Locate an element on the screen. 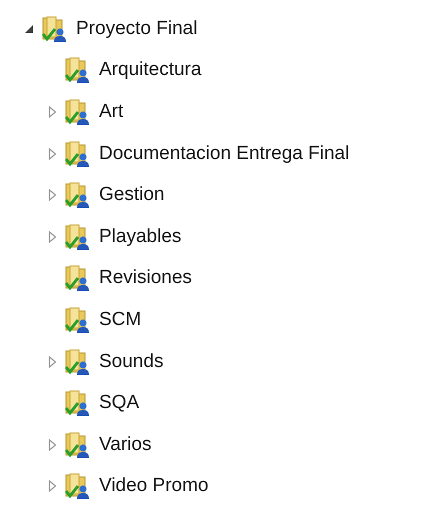 The image size is (438, 506). folder-label: Video Promo is located at coordinates (153, 486).